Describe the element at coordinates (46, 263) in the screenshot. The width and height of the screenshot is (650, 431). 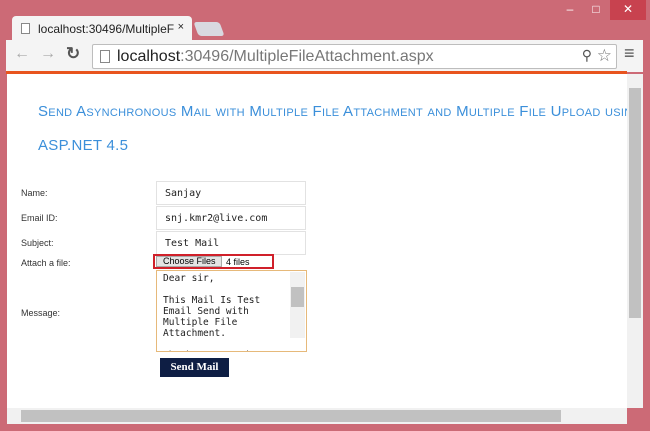
I see `attach-label: Attach a file:` at that location.